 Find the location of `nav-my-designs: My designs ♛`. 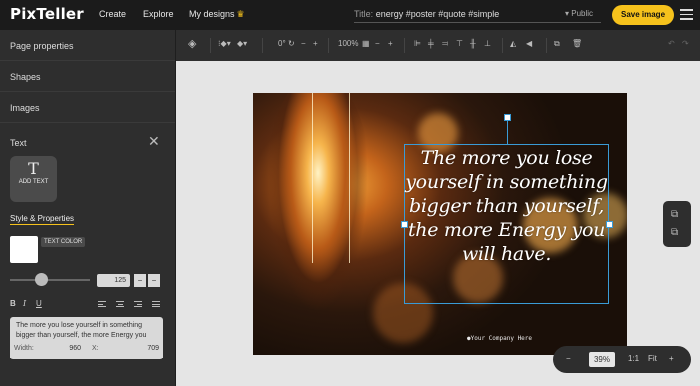

nav-my-designs: My designs ♛ is located at coordinates (217, 14).